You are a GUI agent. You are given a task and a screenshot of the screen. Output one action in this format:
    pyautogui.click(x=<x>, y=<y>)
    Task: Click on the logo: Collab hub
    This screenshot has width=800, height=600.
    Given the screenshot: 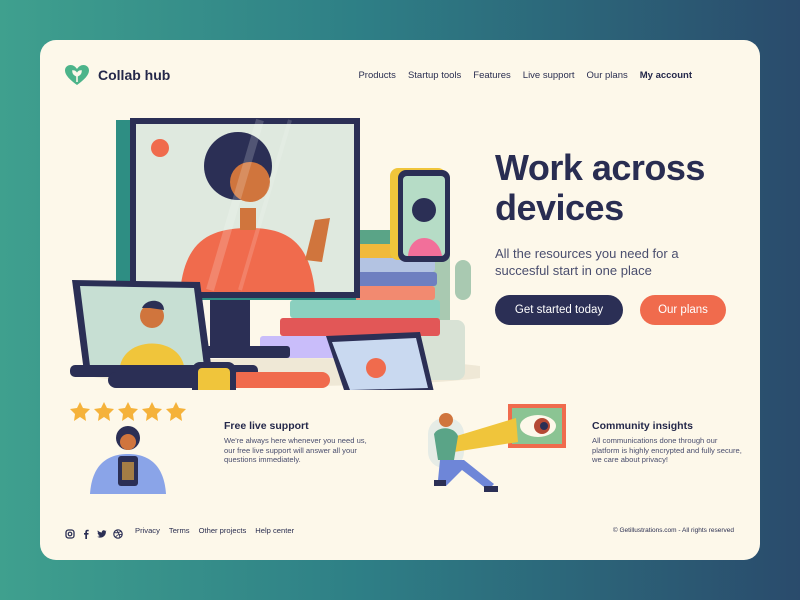 What is the action you would take?
    pyautogui.click(x=117, y=75)
    